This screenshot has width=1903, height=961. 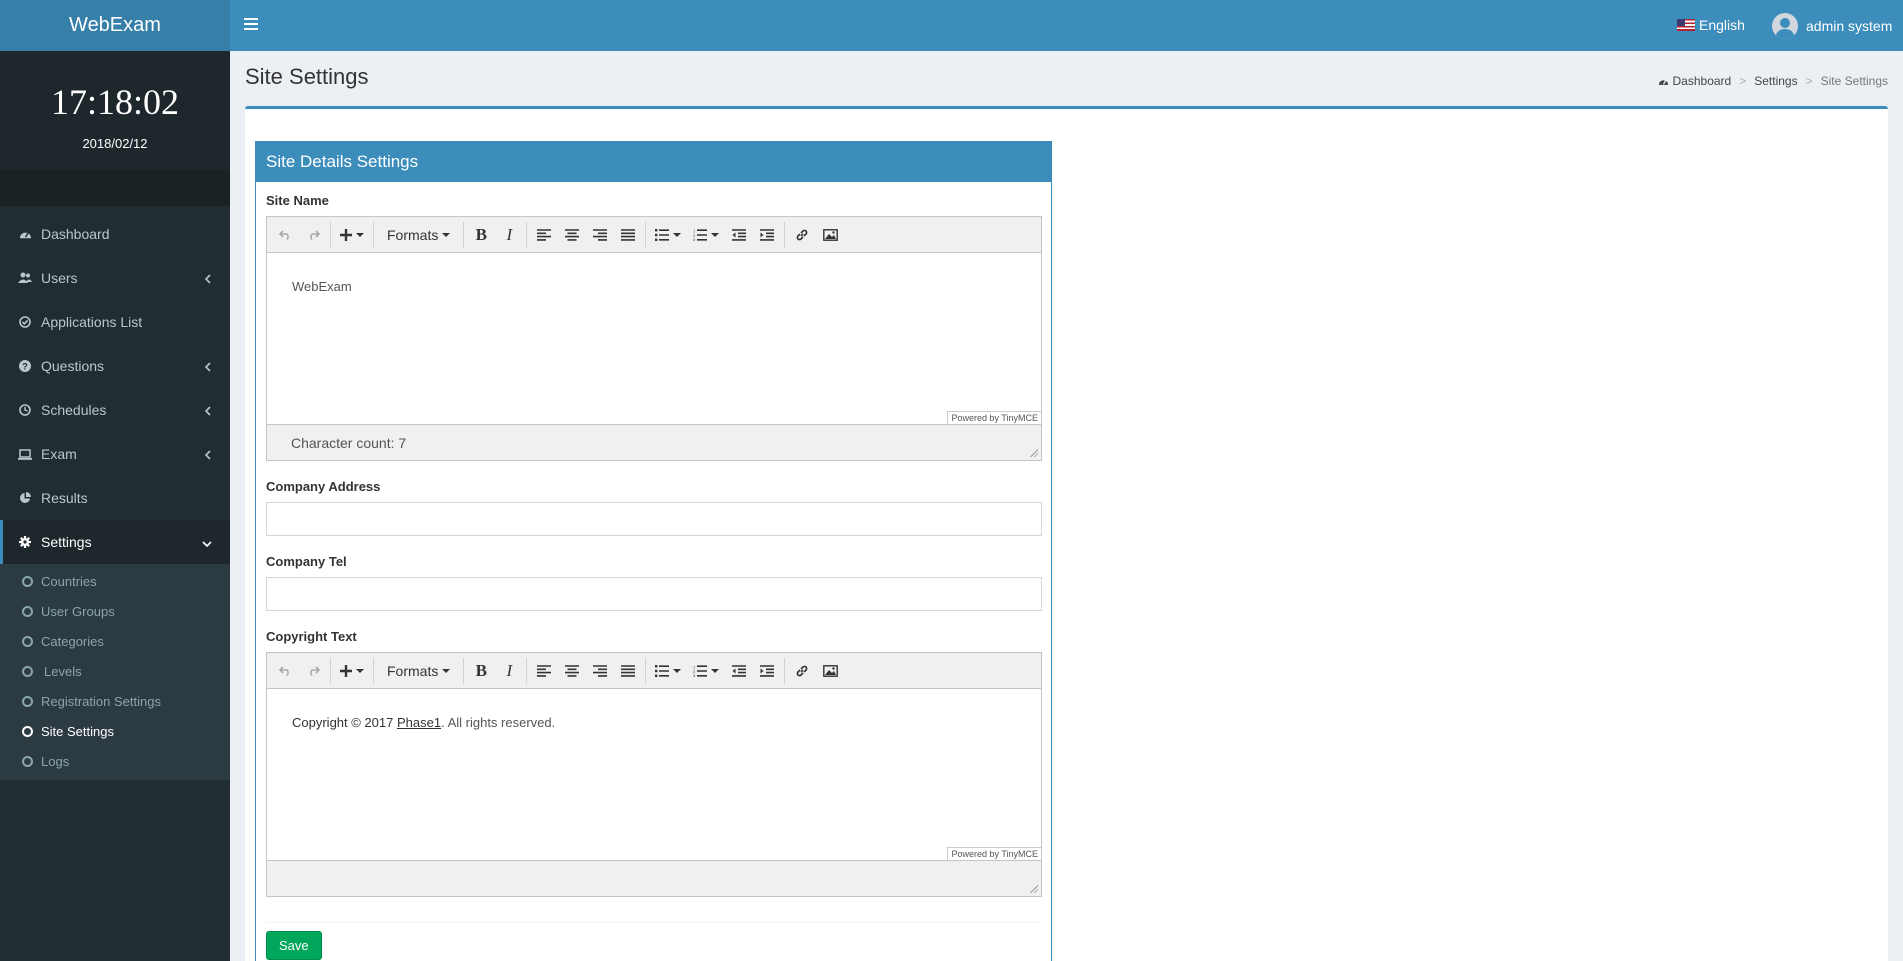 I want to click on submenu-item-logs: Logs, so click(x=115, y=761).